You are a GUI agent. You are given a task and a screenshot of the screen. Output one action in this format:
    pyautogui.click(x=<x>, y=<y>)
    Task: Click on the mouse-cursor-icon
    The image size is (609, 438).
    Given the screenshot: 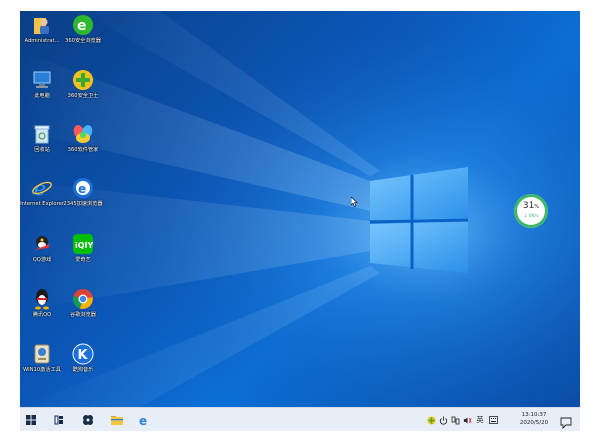 What is the action you would take?
    pyautogui.click(x=354, y=202)
    